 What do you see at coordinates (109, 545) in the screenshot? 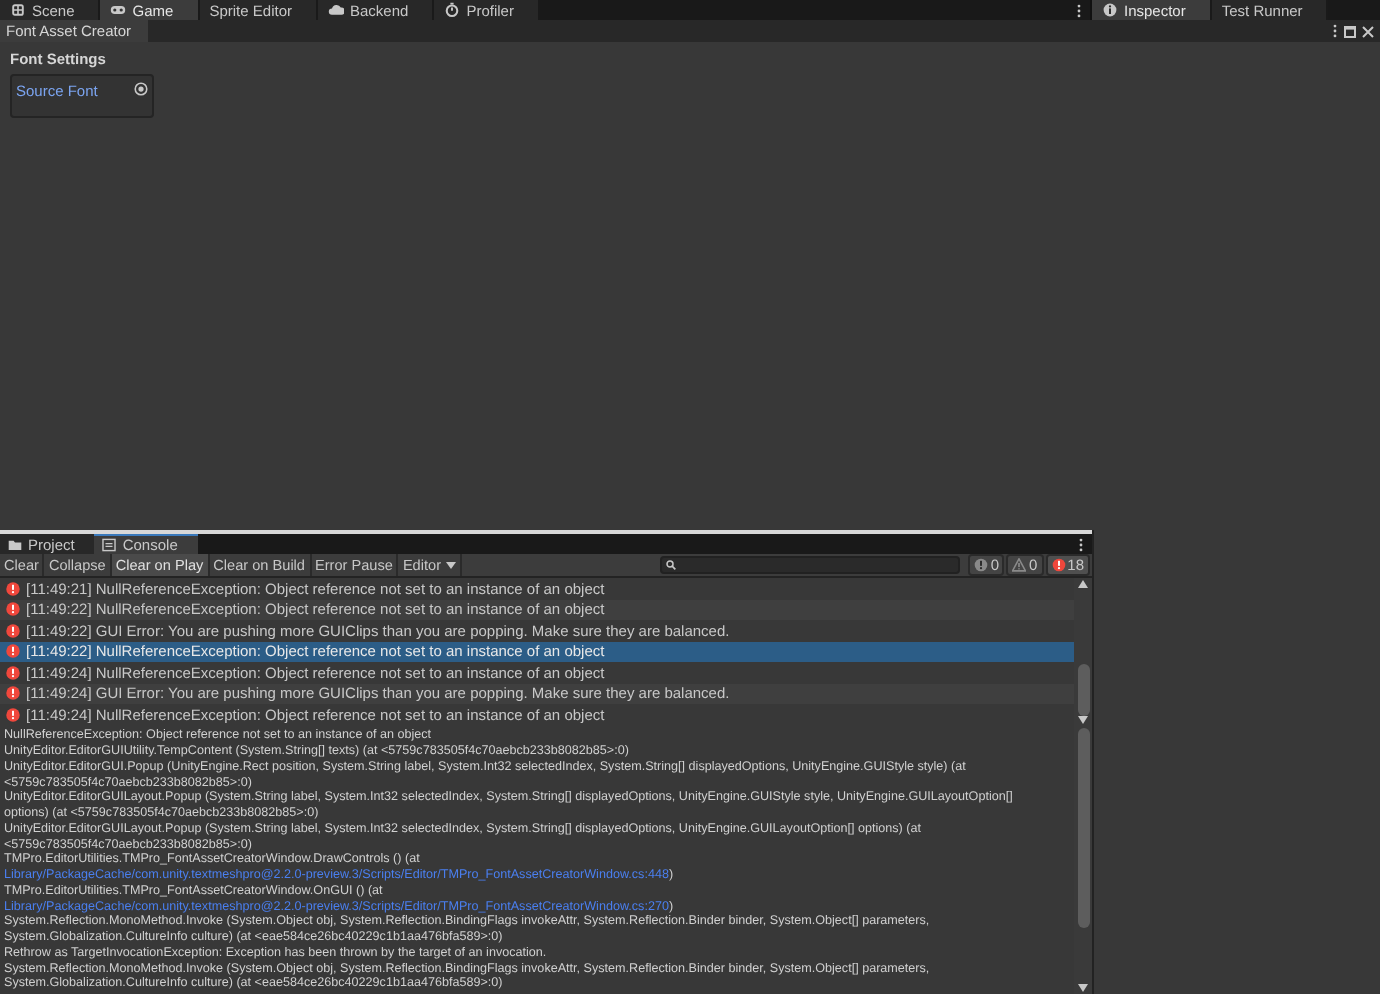
I see `console-icon` at bounding box center [109, 545].